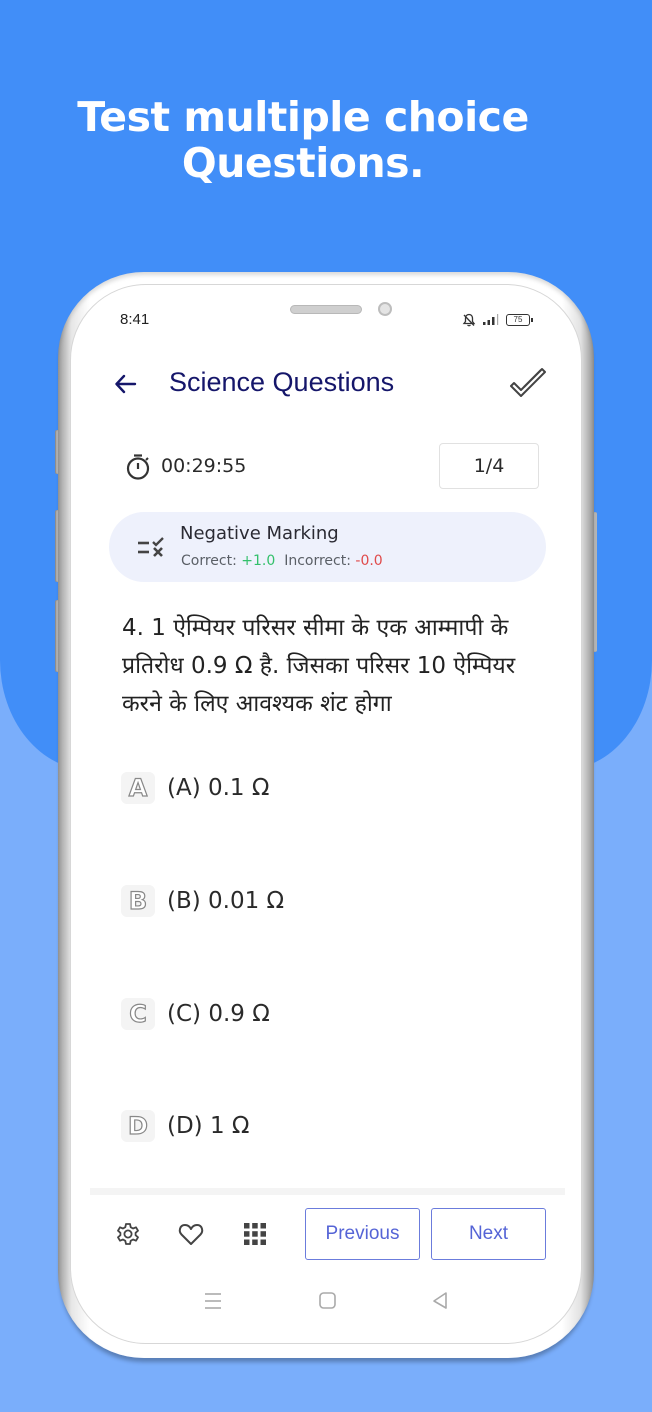  Describe the element at coordinates (385, 309) in the screenshot. I see `phone-camera` at that location.